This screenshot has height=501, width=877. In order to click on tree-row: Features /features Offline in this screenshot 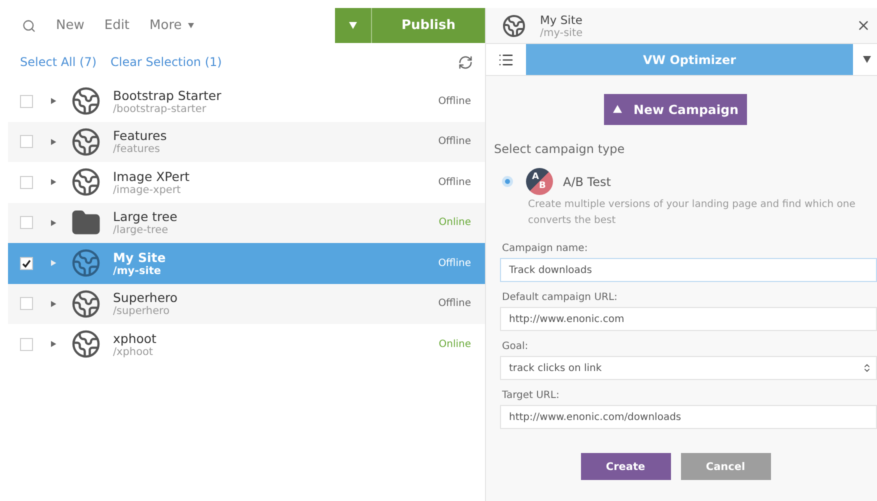, I will do `click(246, 142)`.